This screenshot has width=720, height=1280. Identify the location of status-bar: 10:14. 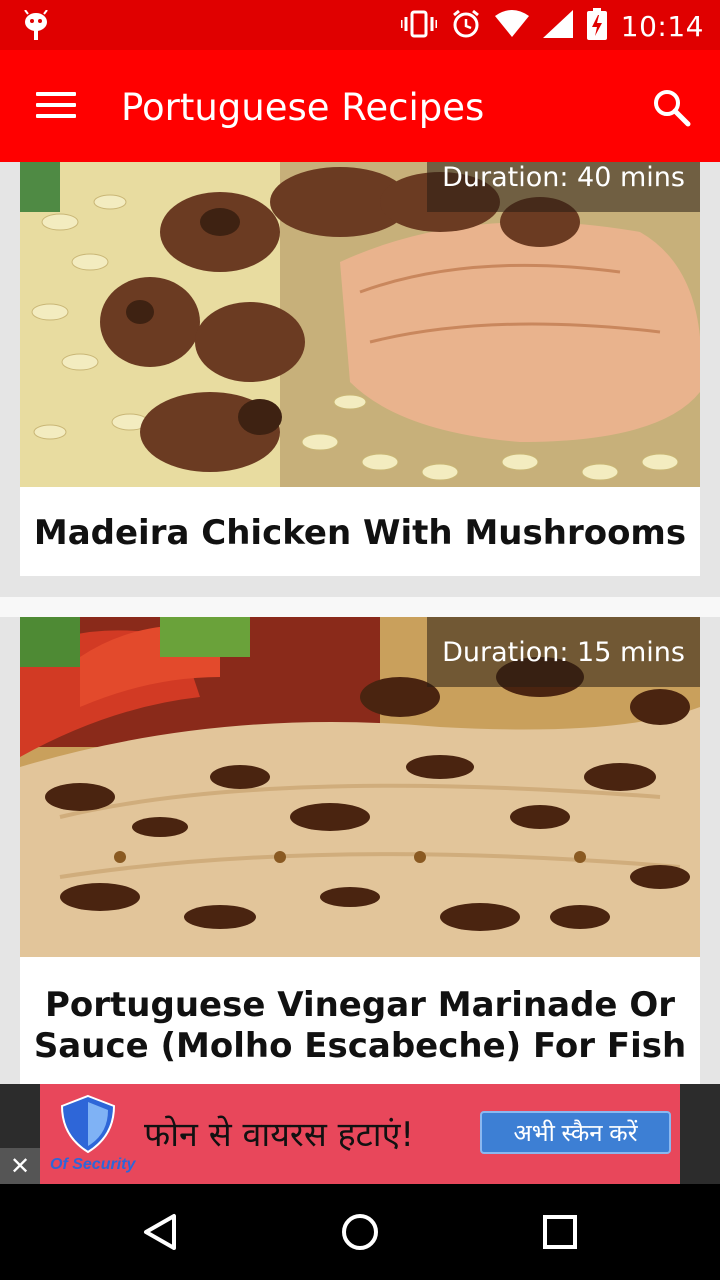
(360, 25).